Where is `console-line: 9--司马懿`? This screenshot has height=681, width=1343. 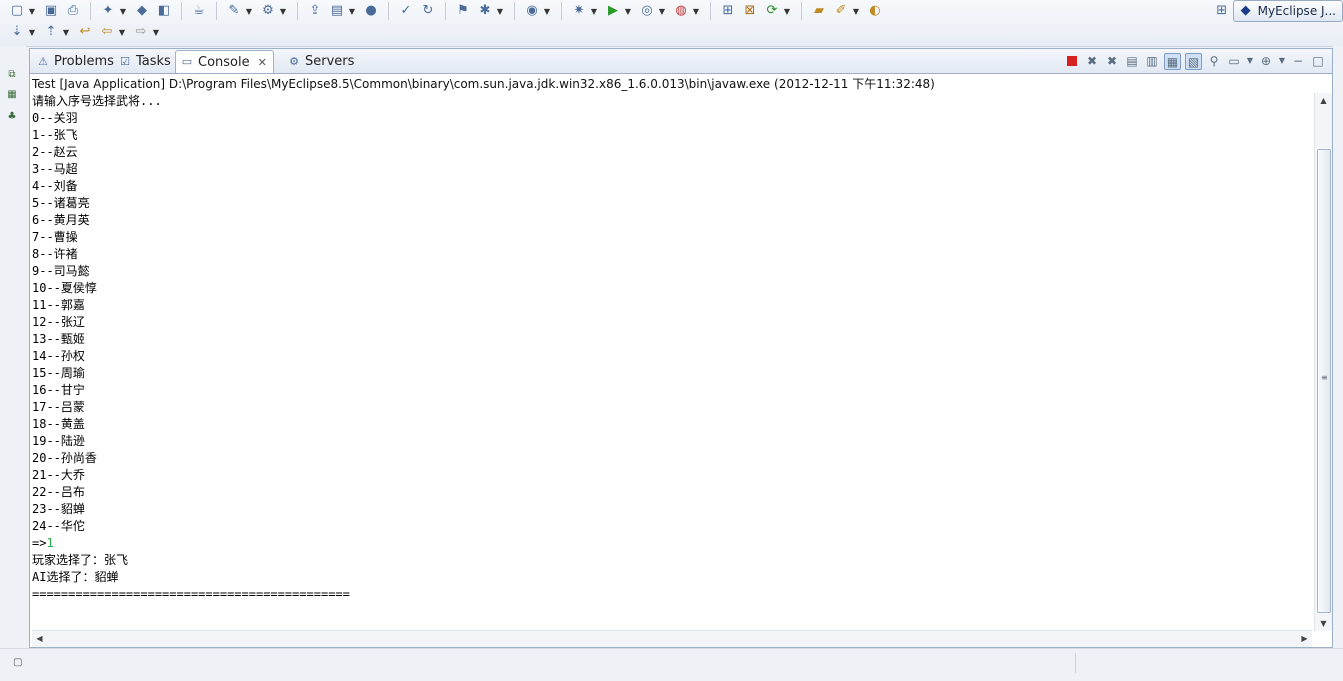 console-line: 9--司马懿 is located at coordinates (671, 271).